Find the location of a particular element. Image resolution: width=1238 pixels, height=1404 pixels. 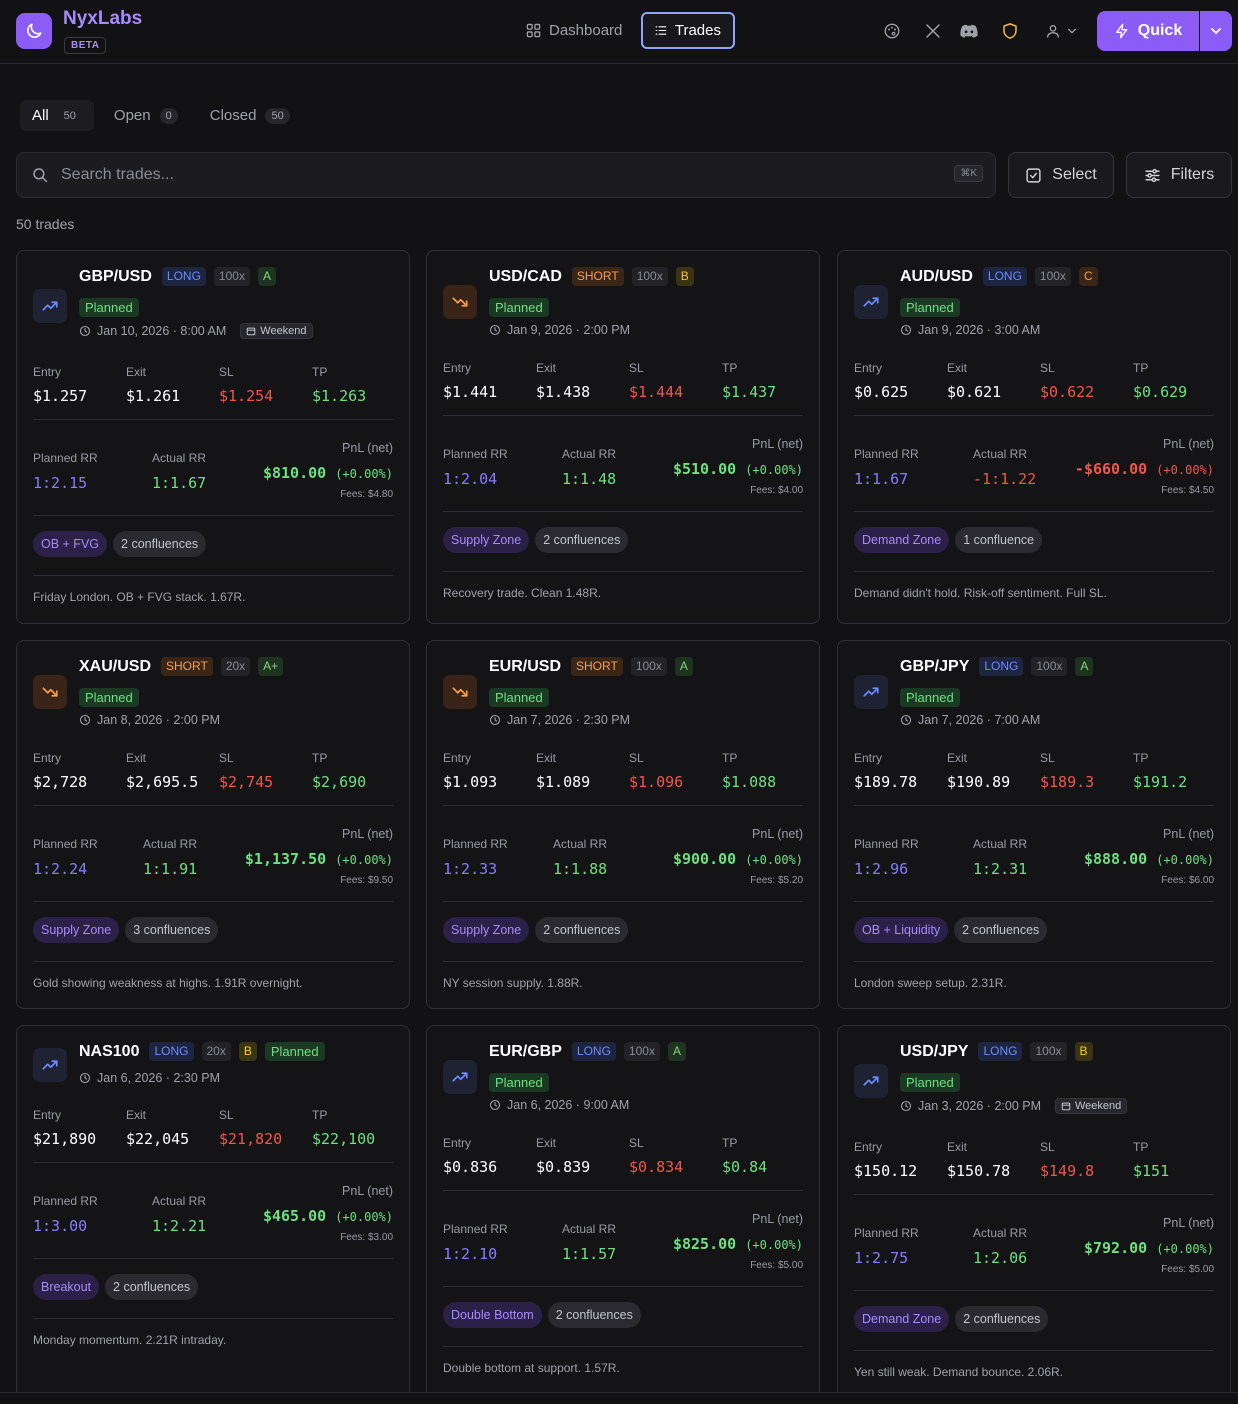

search-input is located at coordinates (491, 175).